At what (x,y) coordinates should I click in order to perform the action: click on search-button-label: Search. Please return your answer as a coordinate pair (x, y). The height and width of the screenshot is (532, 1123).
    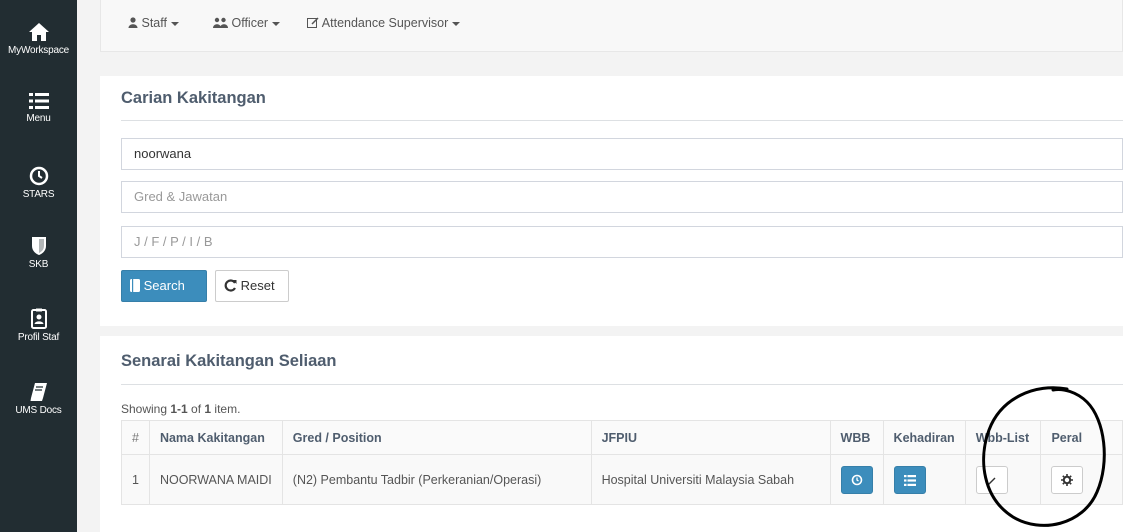
    Looking at the image, I should click on (164, 285).